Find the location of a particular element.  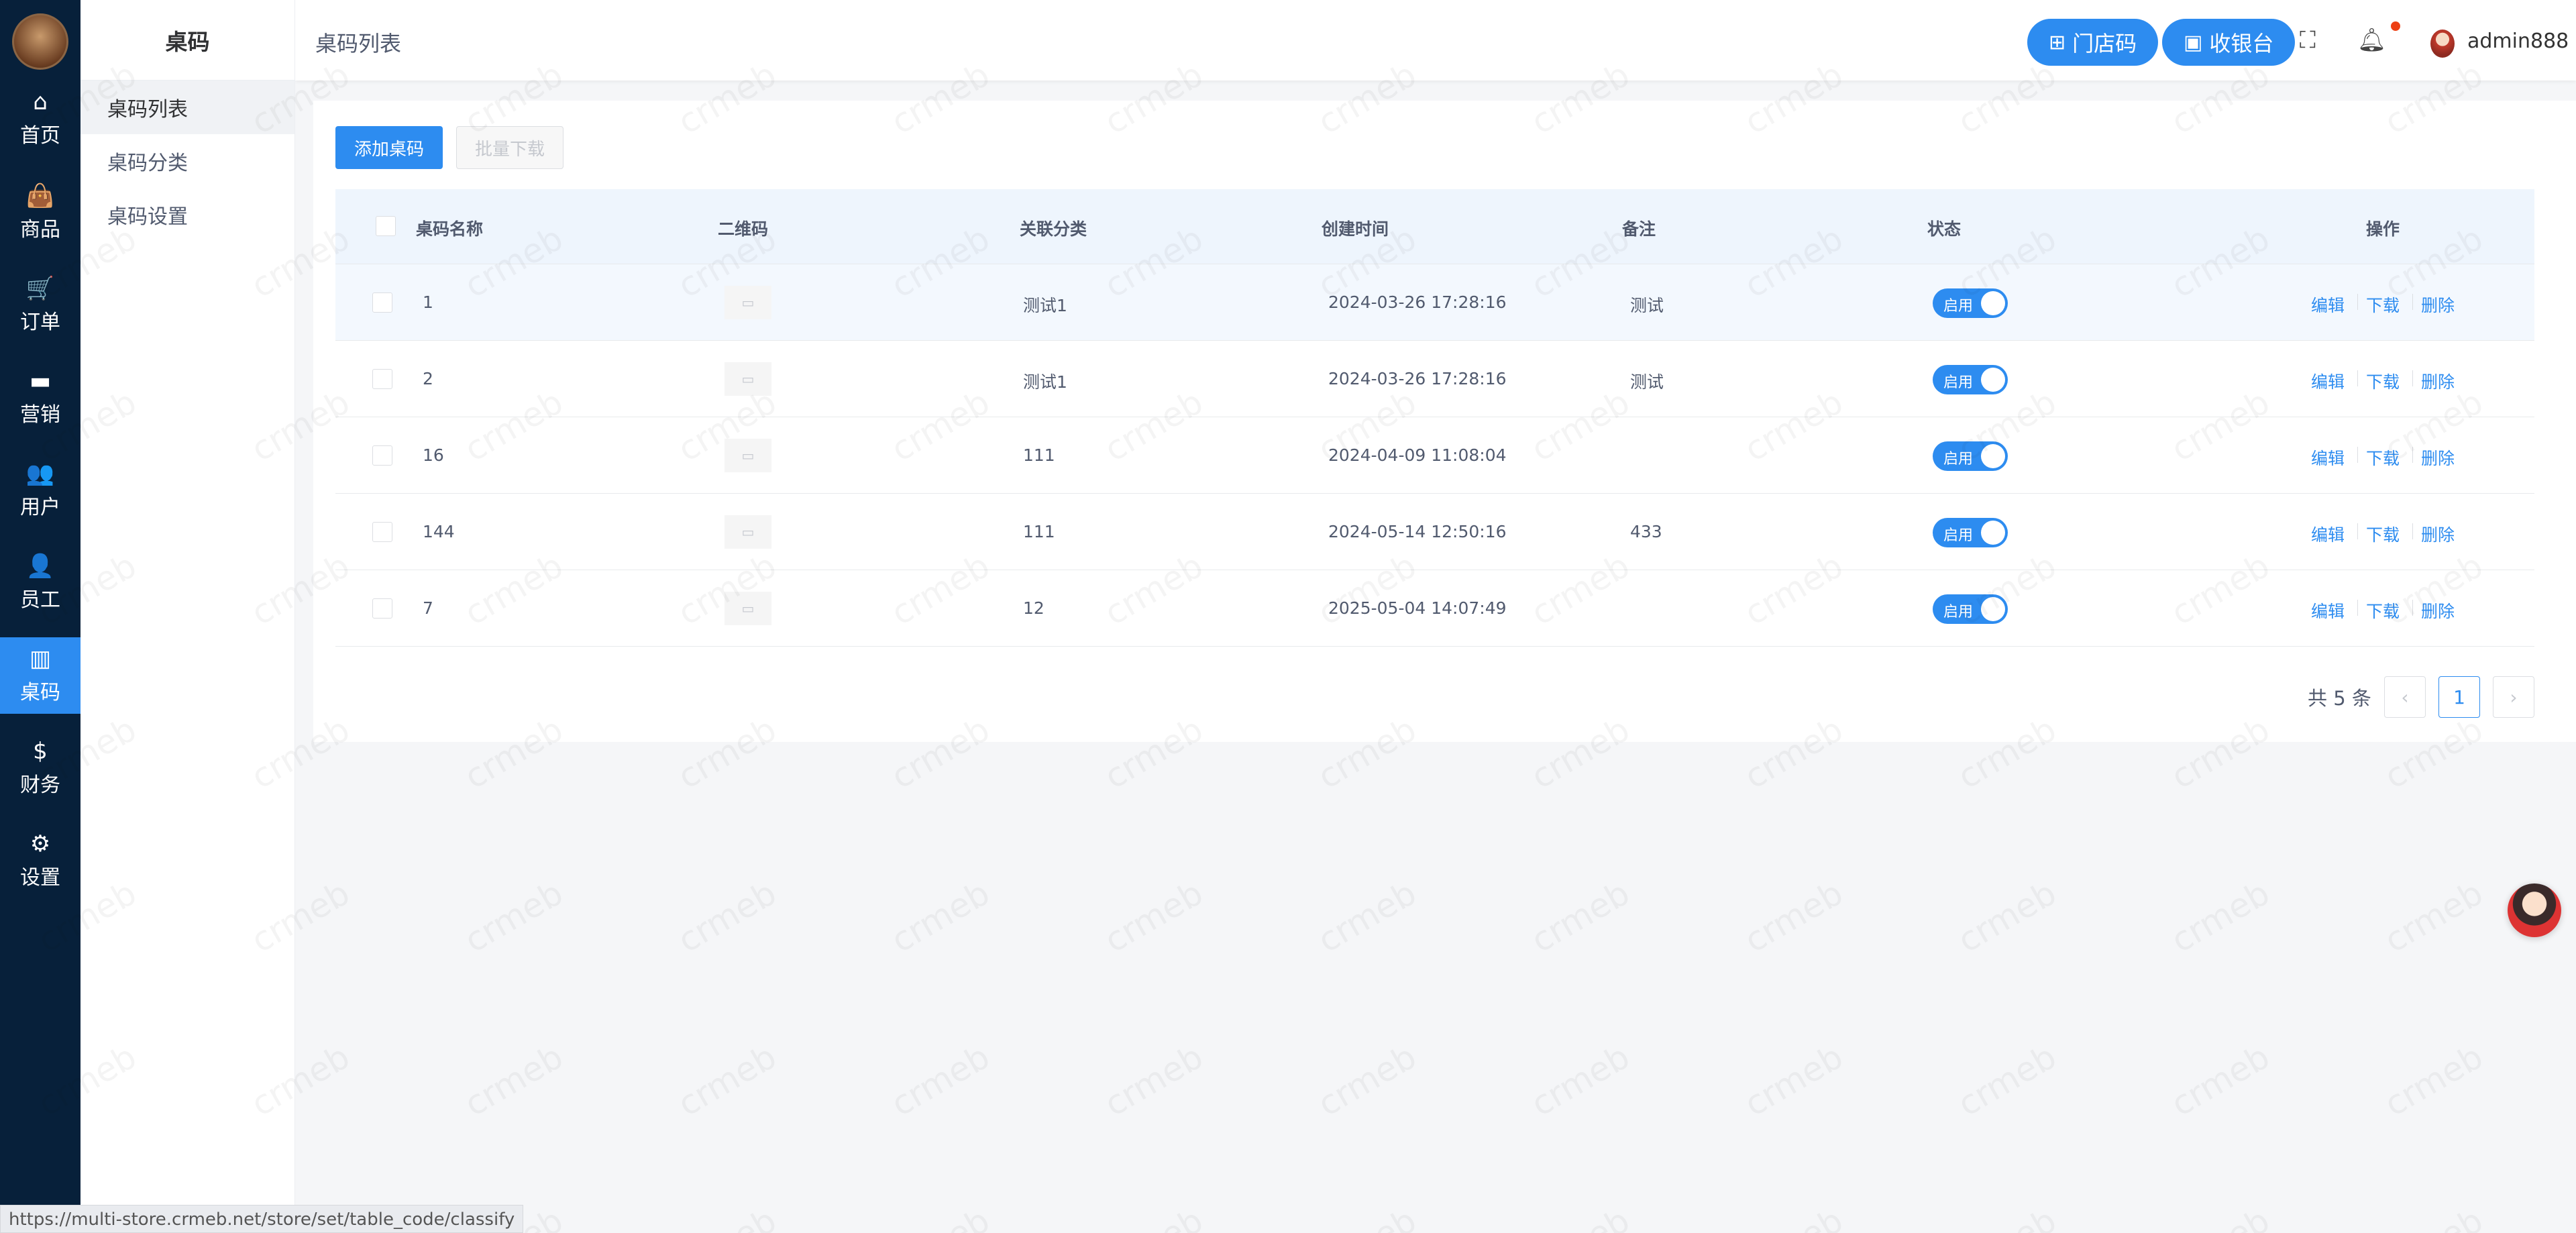

sub-nav: 桌码 桌码列表 桌码分类 桌码设置 is located at coordinates (187, 616).